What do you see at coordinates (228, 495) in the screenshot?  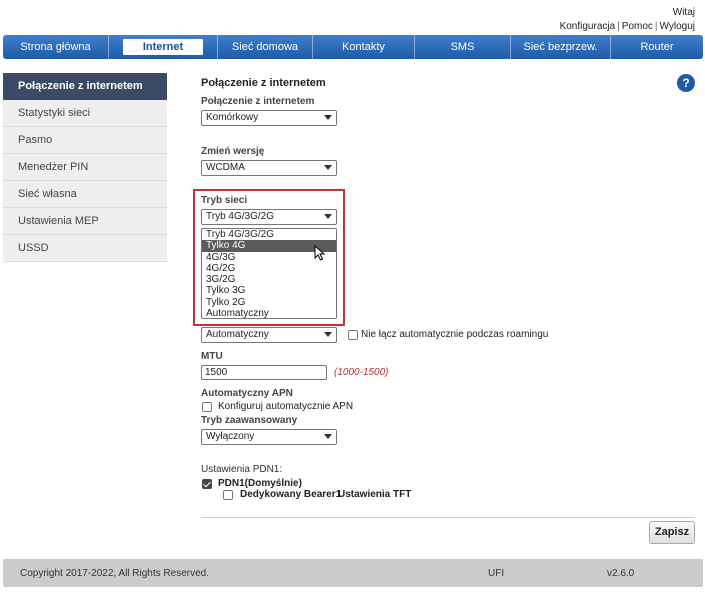 I see `dedicated-bearer-checkbox` at bounding box center [228, 495].